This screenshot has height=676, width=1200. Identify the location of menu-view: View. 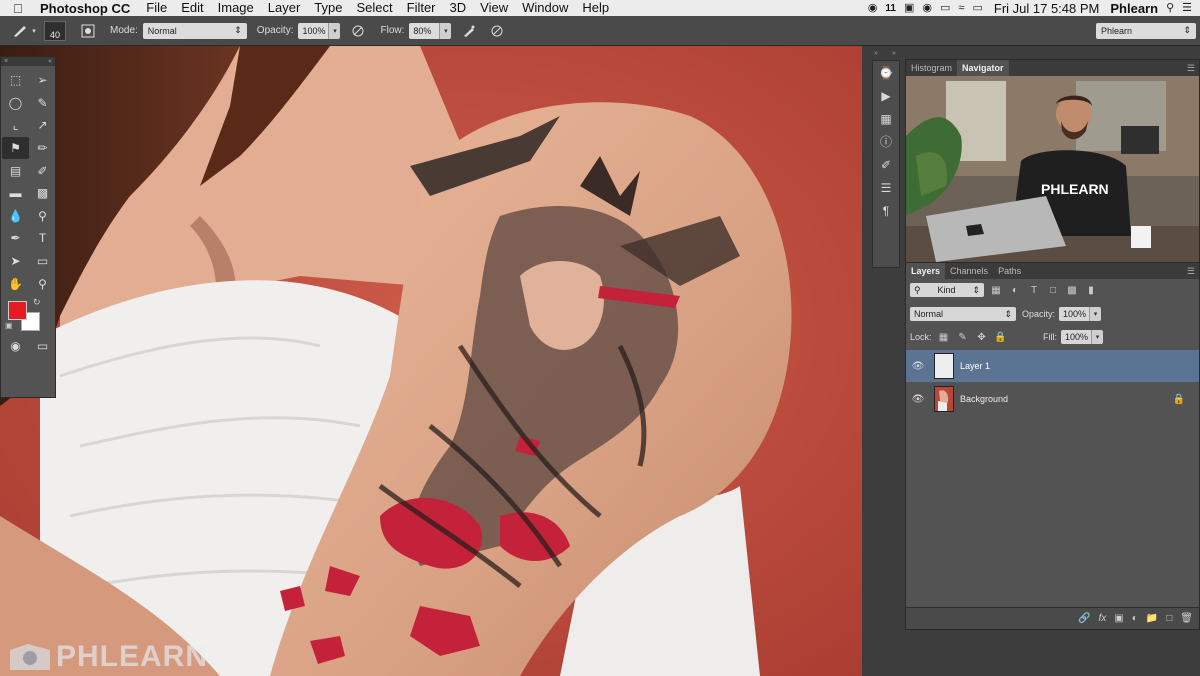
(494, 8).